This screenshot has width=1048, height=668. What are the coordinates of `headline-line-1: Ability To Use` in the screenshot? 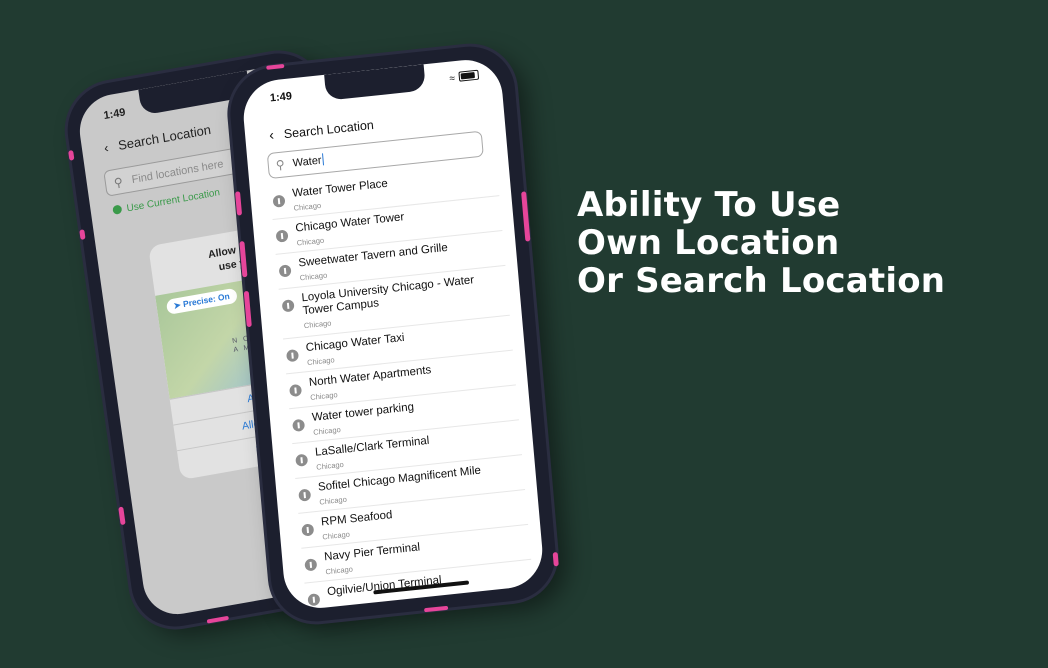 It's located at (709, 205).